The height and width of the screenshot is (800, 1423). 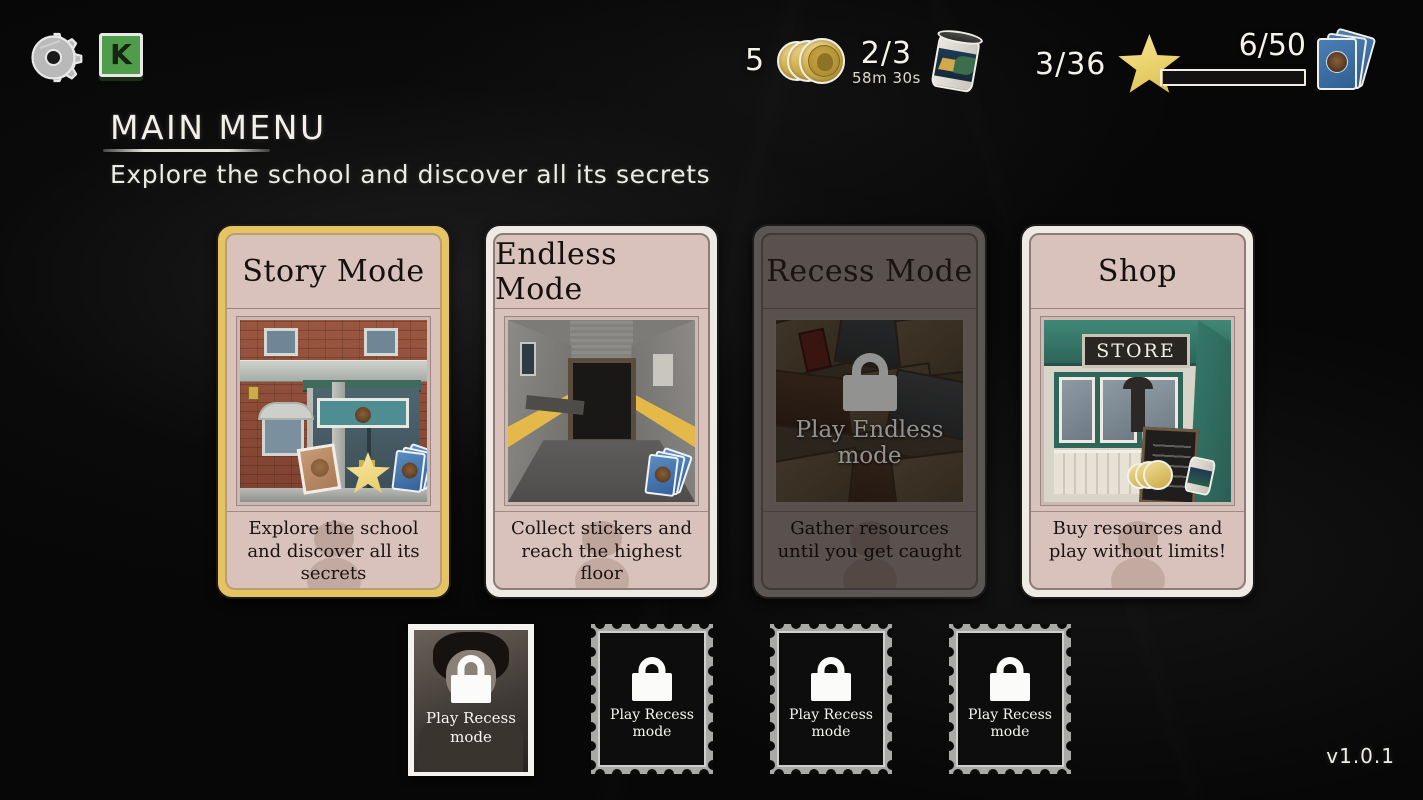 I want to click on cans-indicator: 2/3 58m 30s, so click(x=918, y=60).